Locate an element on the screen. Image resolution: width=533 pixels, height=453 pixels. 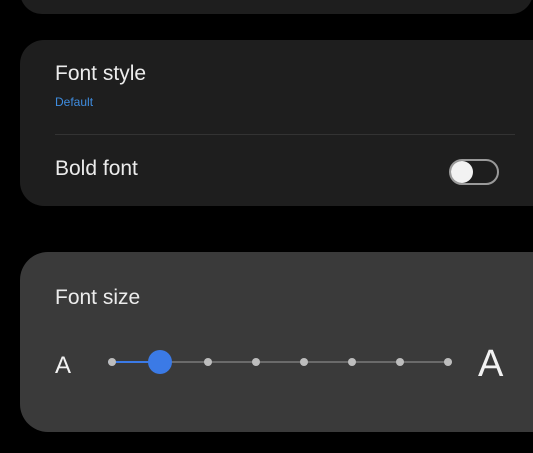
slider-thumb is located at coordinates (160, 362).